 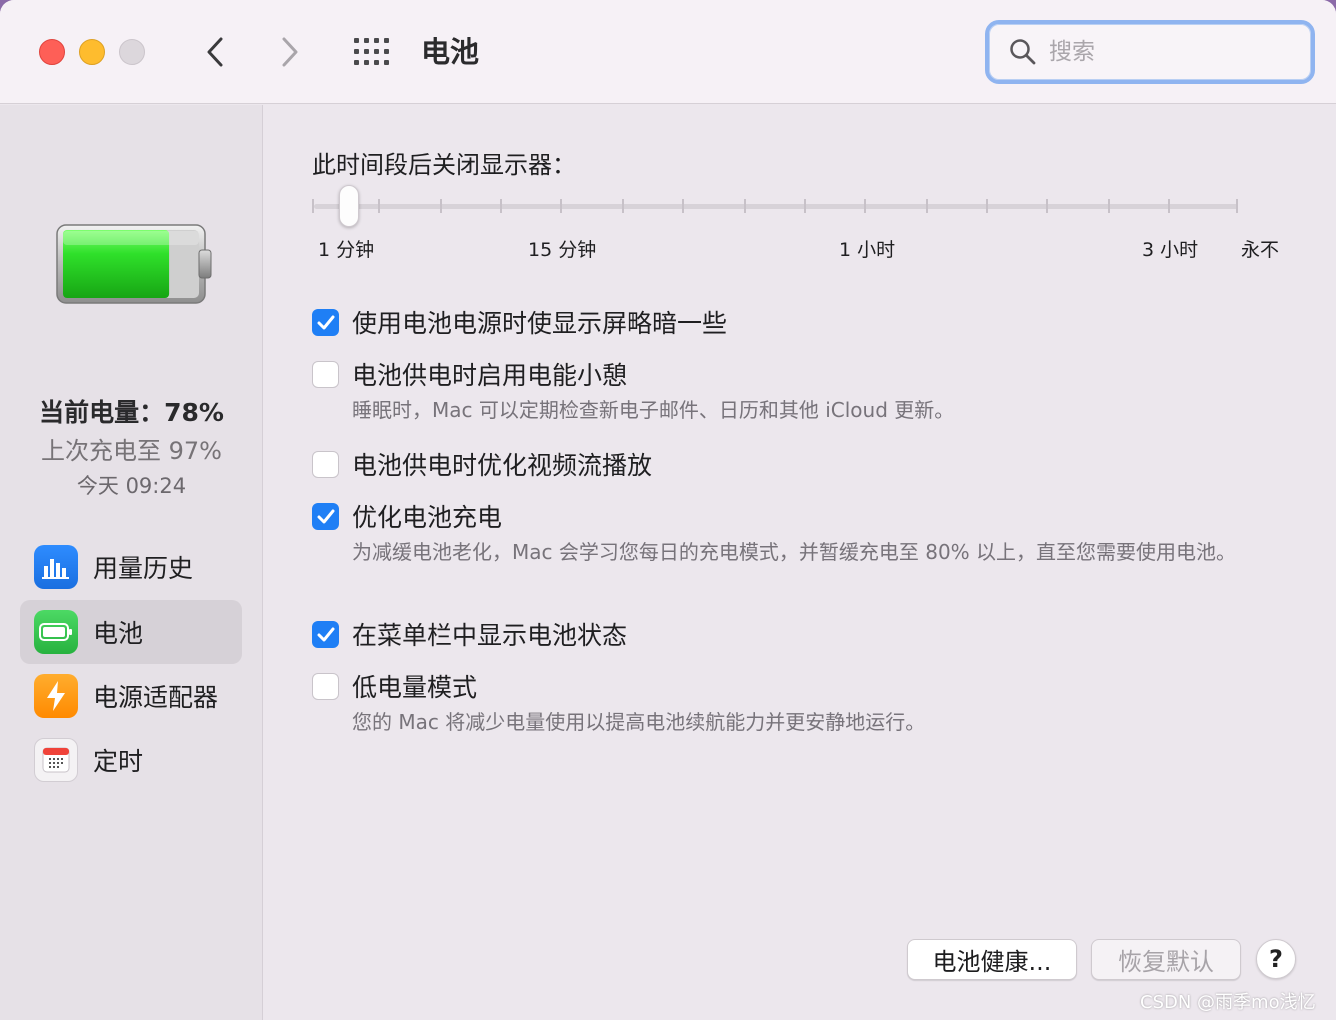 What do you see at coordinates (372, 52) in the screenshot?
I see `show-all-button` at bounding box center [372, 52].